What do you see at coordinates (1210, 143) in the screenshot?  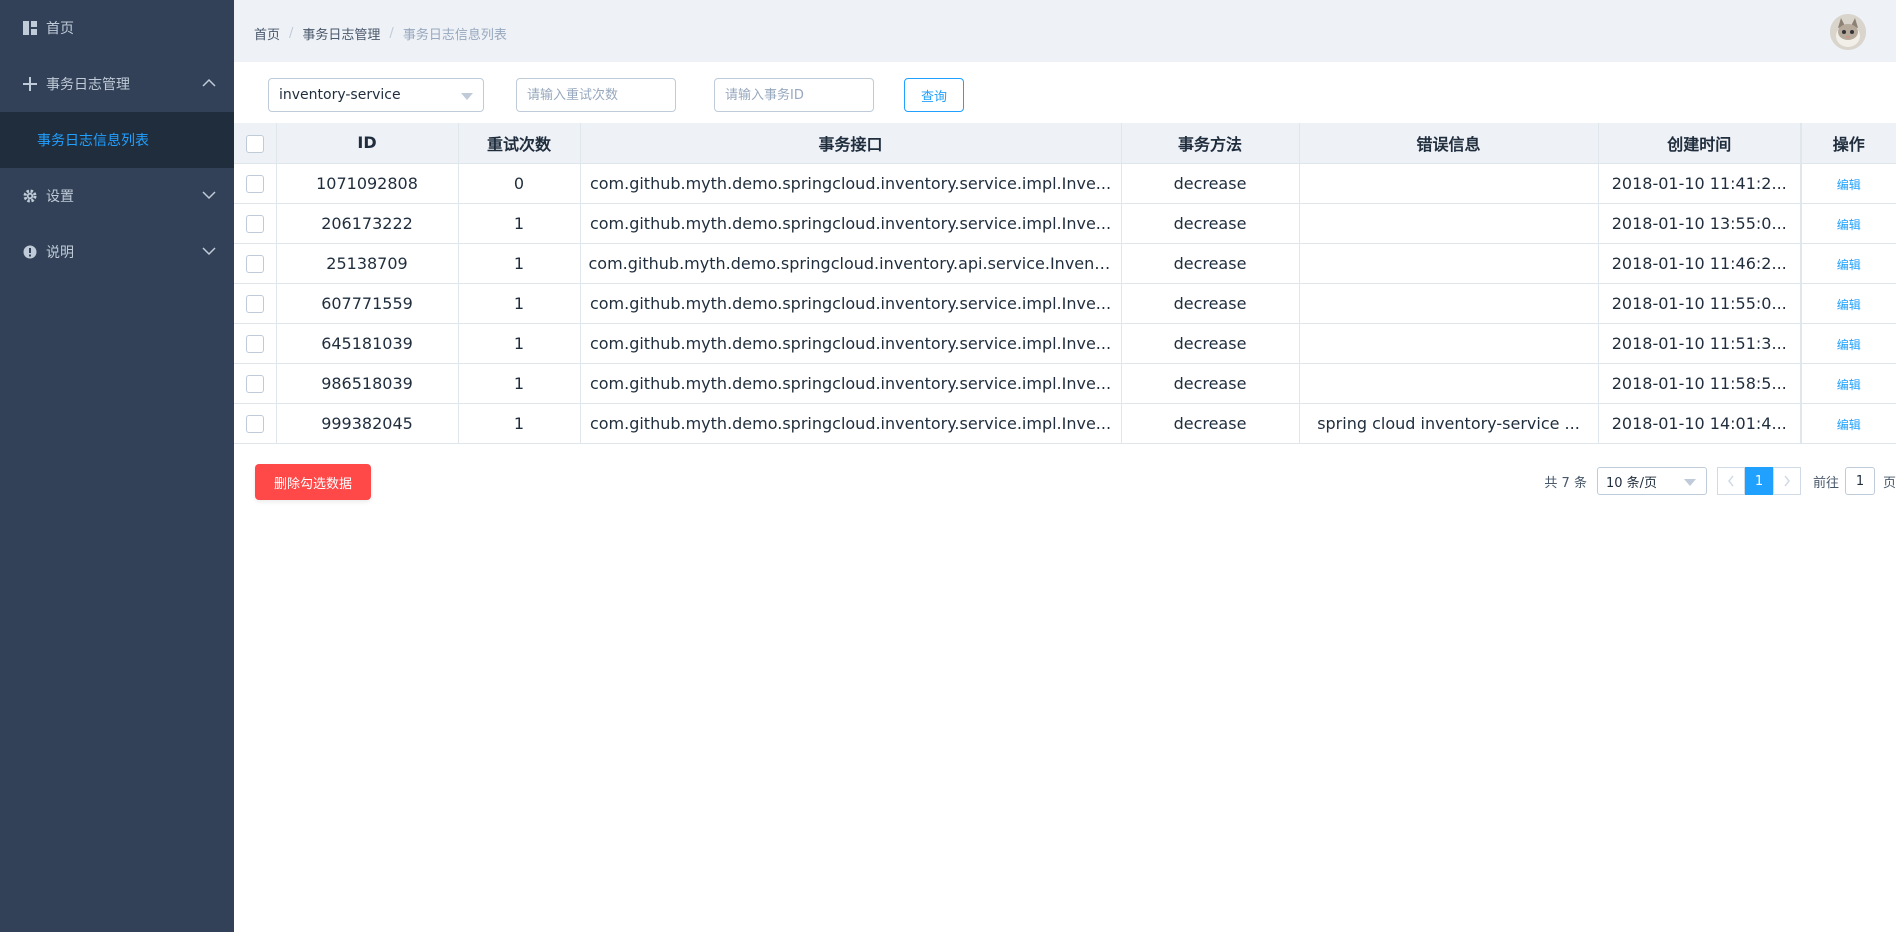 I see `column-header-method: 事务方法` at bounding box center [1210, 143].